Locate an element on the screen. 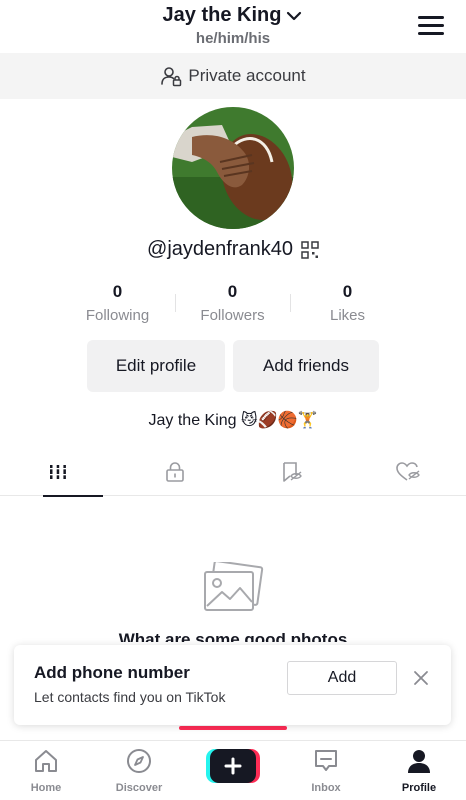  private-account-banner: Private account is located at coordinates (233, 76).